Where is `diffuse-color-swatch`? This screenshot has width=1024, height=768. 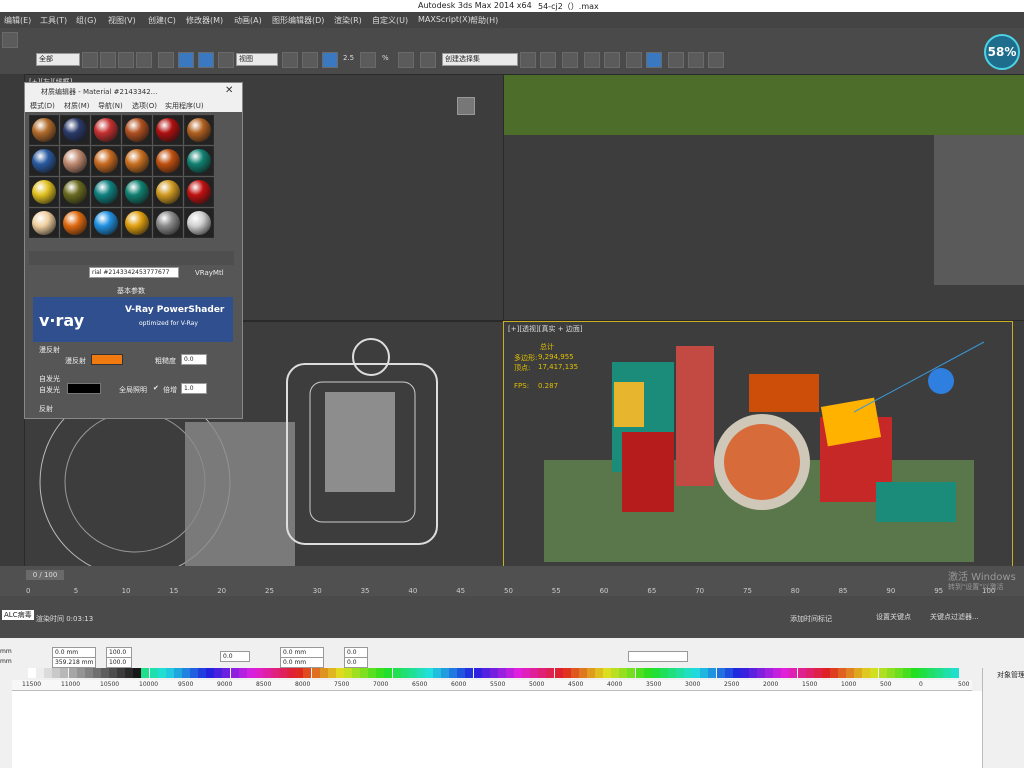 diffuse-color-swatch is located at coordinates (107, 359).